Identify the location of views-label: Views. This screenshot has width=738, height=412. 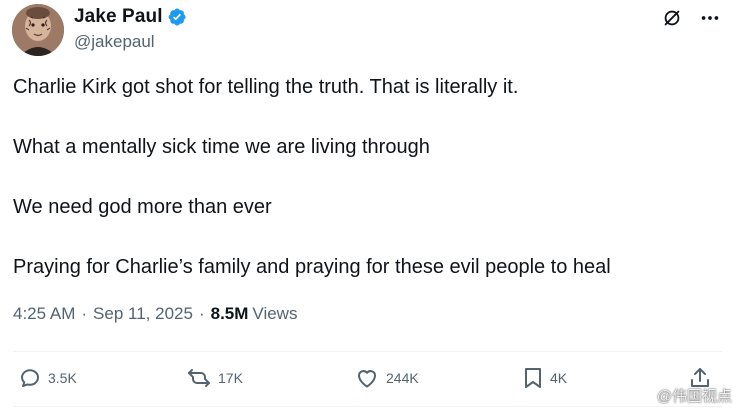
(275, 313).